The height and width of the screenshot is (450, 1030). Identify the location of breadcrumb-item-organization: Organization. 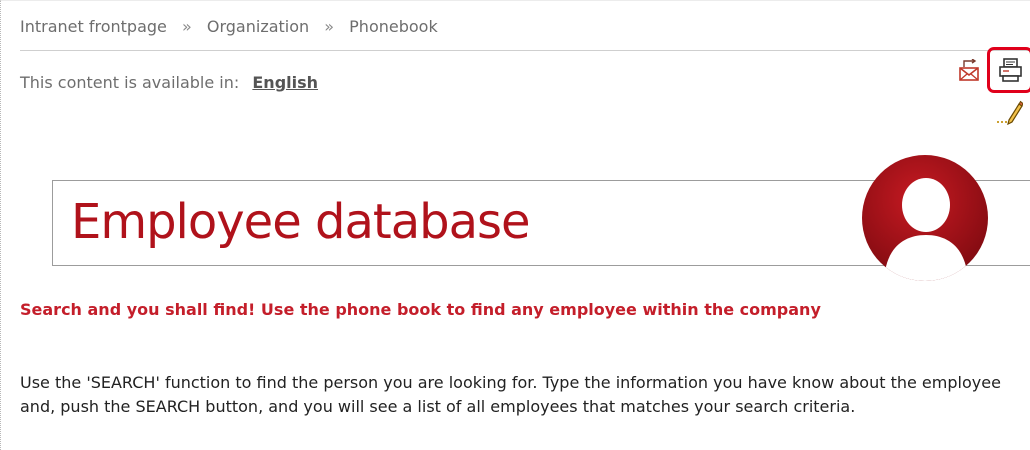
(258, 26).